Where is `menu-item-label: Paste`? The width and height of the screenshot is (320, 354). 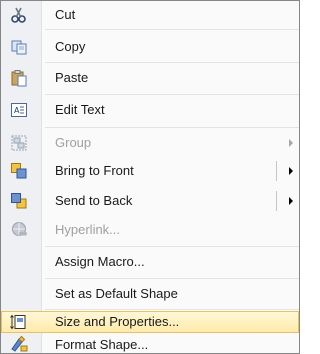
menu-item-label: Paste is located at coordinates (72, 77).